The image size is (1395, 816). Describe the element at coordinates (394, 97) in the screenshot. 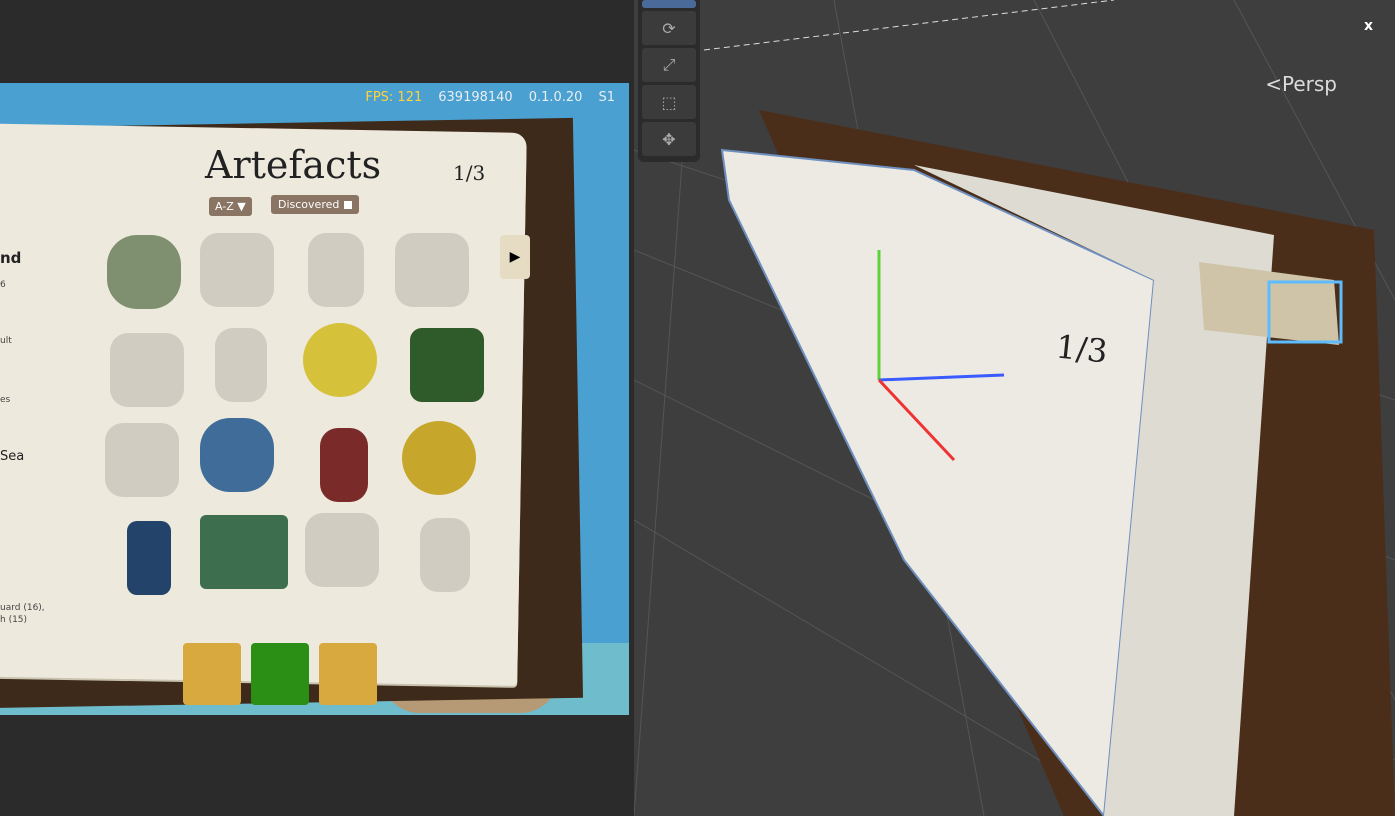

I see `fps-counter: FPS: 121` at that location.